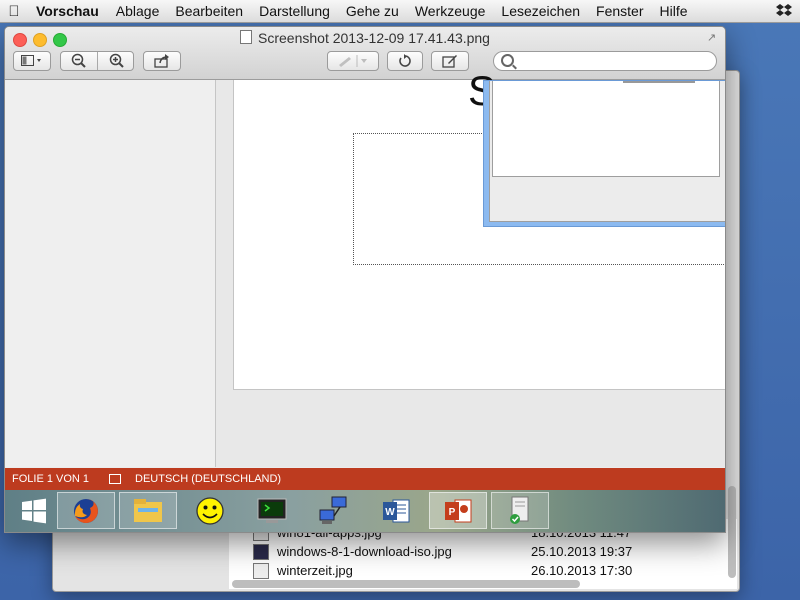  Describe the element at coordinates (209, 11) in the screenshot. I see `menu-bearbeiten: Bearbeiten` at that location.